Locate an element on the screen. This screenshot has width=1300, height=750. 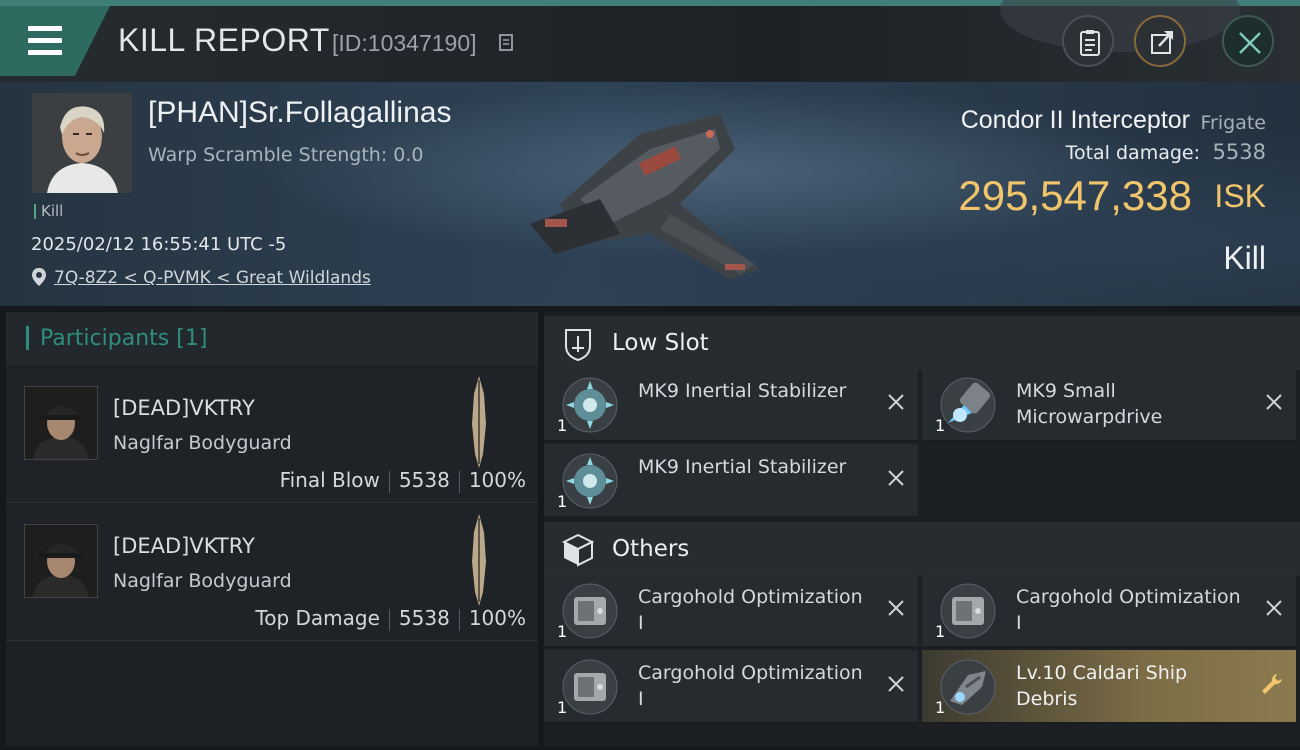
location-pin-icon is located at coordinates (39, 277).